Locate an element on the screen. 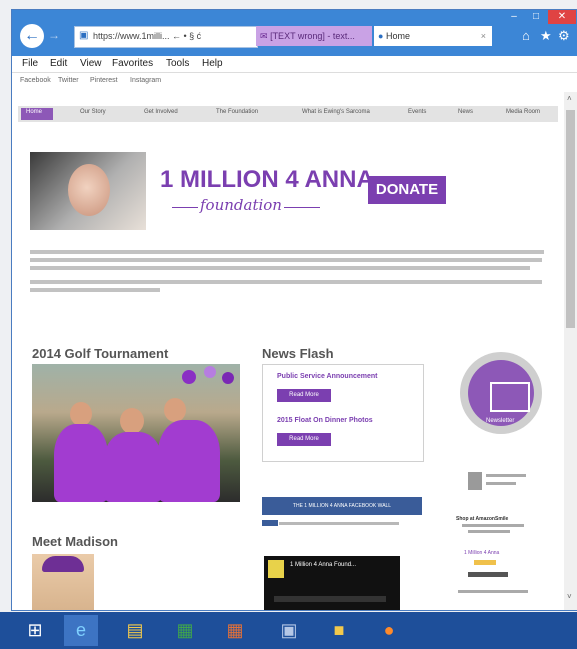  nav-ewings-sarcoma: What is Ewing's Sarcoma is located at coordinates (336, 112).